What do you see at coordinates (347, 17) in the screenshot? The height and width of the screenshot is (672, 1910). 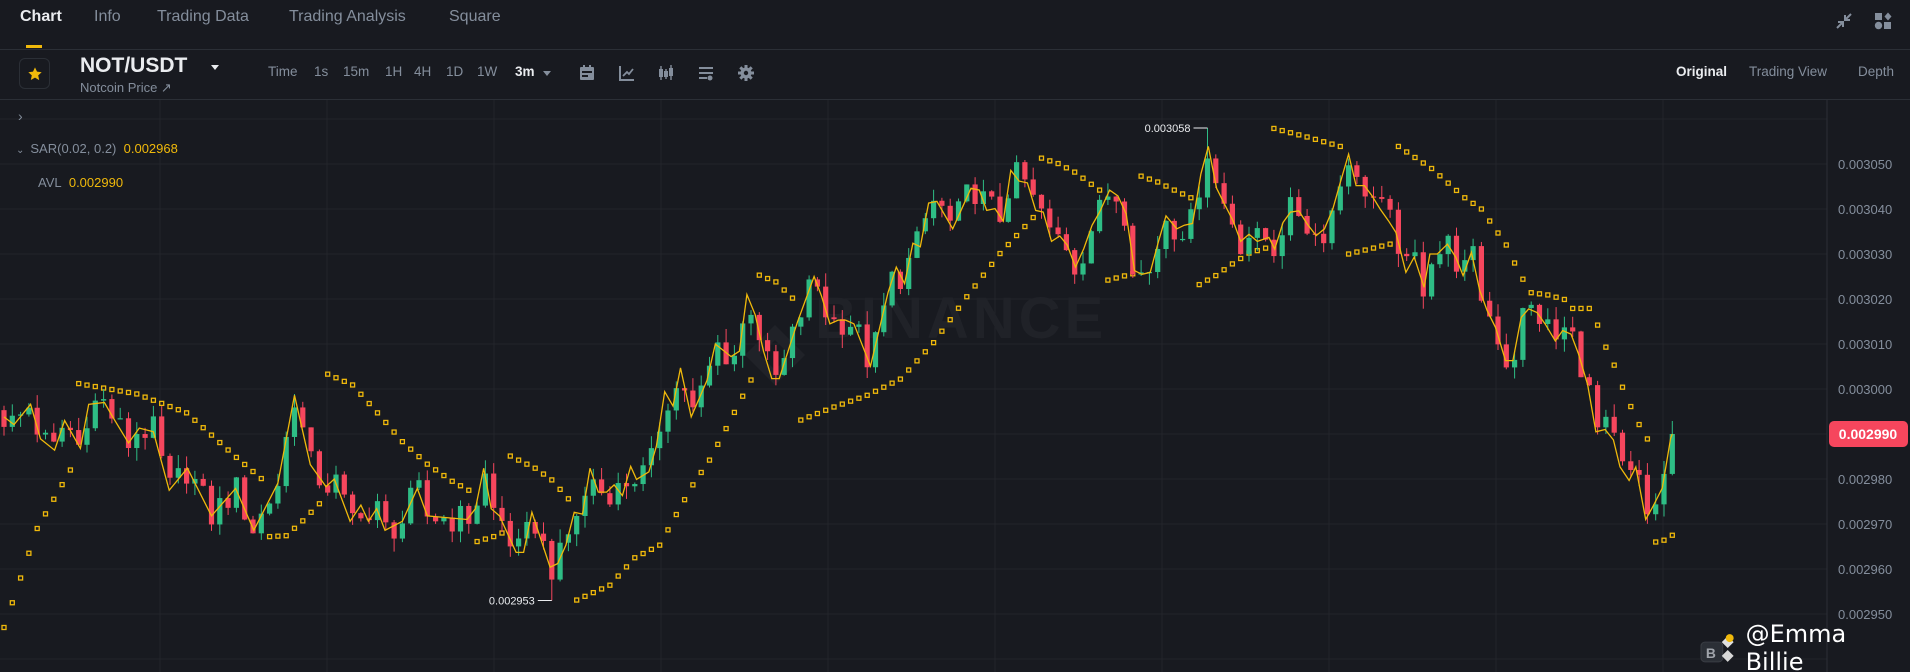 I see `tab-trading-analysis: Trading Analysis` at bounding box center [347, 17].